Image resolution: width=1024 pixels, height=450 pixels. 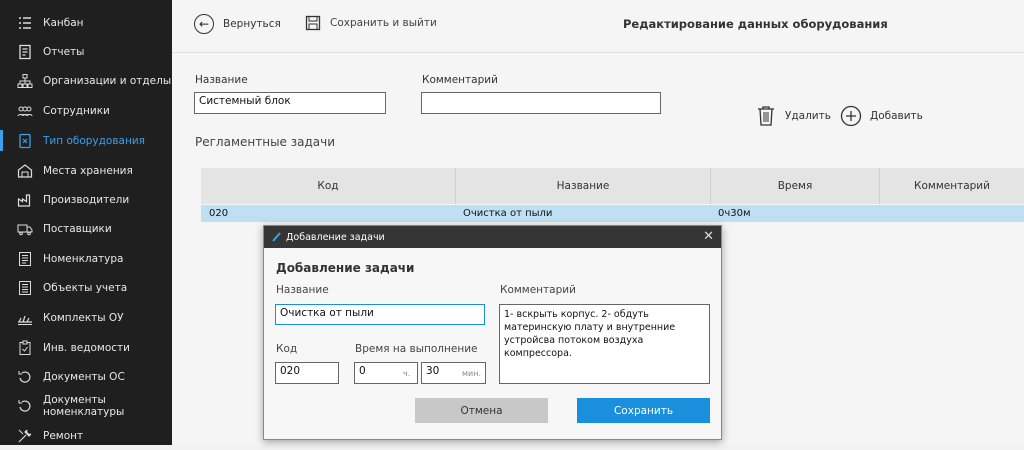 I want to click on repair-icon, so click(x=25, y=436).